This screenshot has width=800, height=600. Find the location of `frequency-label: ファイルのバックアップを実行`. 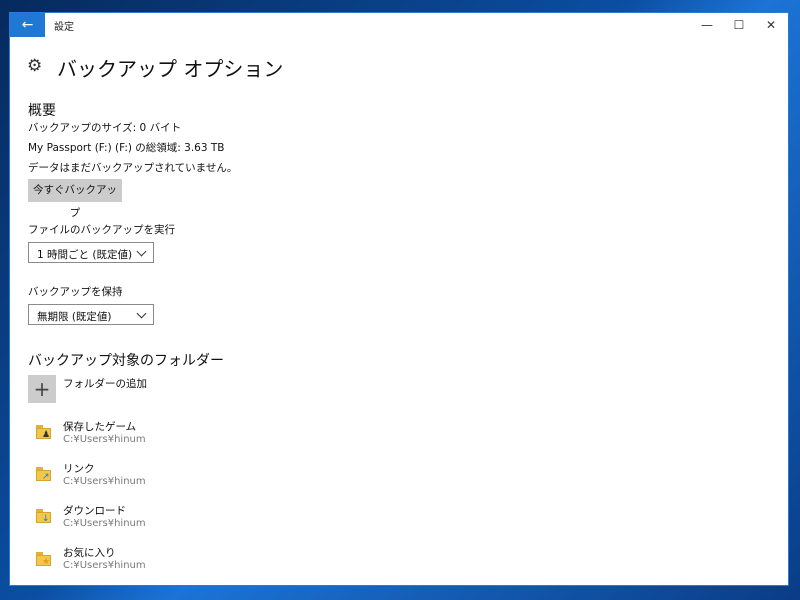

frequency-label: ファイルのバックアップを実行 is located at coordinates (101, 230).